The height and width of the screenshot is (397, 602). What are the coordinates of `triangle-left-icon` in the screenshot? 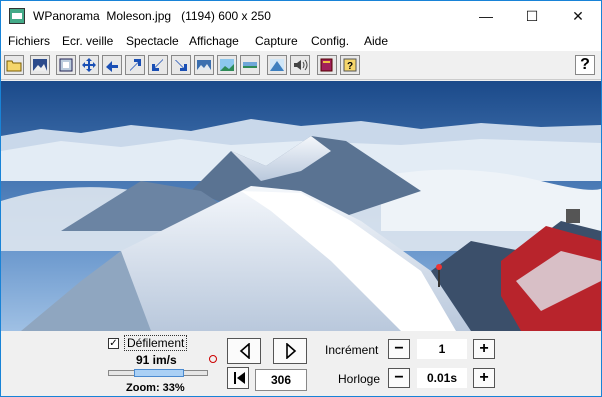 It's located at (244, 351).